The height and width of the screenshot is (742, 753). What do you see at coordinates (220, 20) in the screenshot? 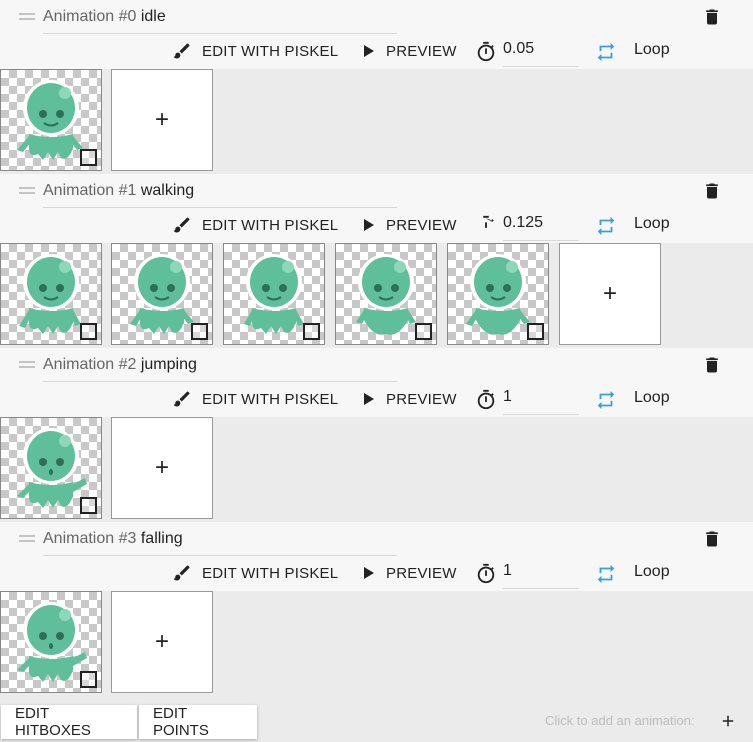
I see `animation-name-field: Animation #0 idle` at bounding box center [220, 20].